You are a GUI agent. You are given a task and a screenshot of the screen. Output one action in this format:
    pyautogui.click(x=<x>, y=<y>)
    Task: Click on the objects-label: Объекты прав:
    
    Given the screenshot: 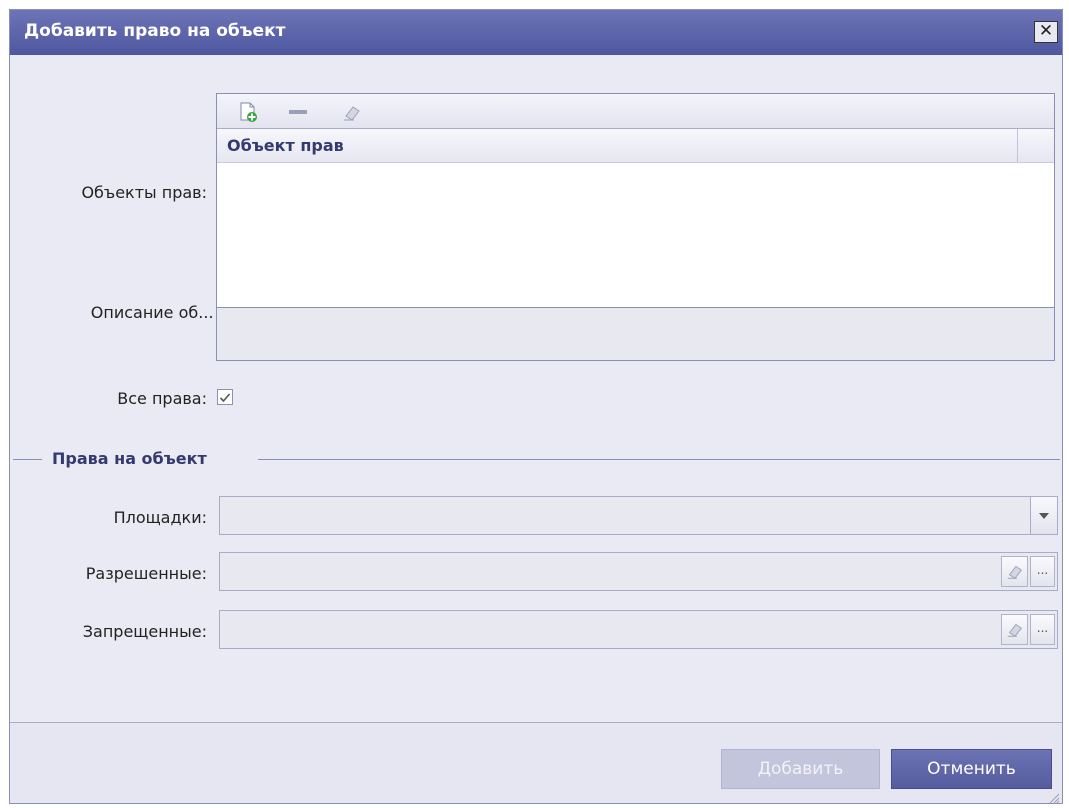 What is the action you would take?
    pyautogui.click(x=144, y=192)
    